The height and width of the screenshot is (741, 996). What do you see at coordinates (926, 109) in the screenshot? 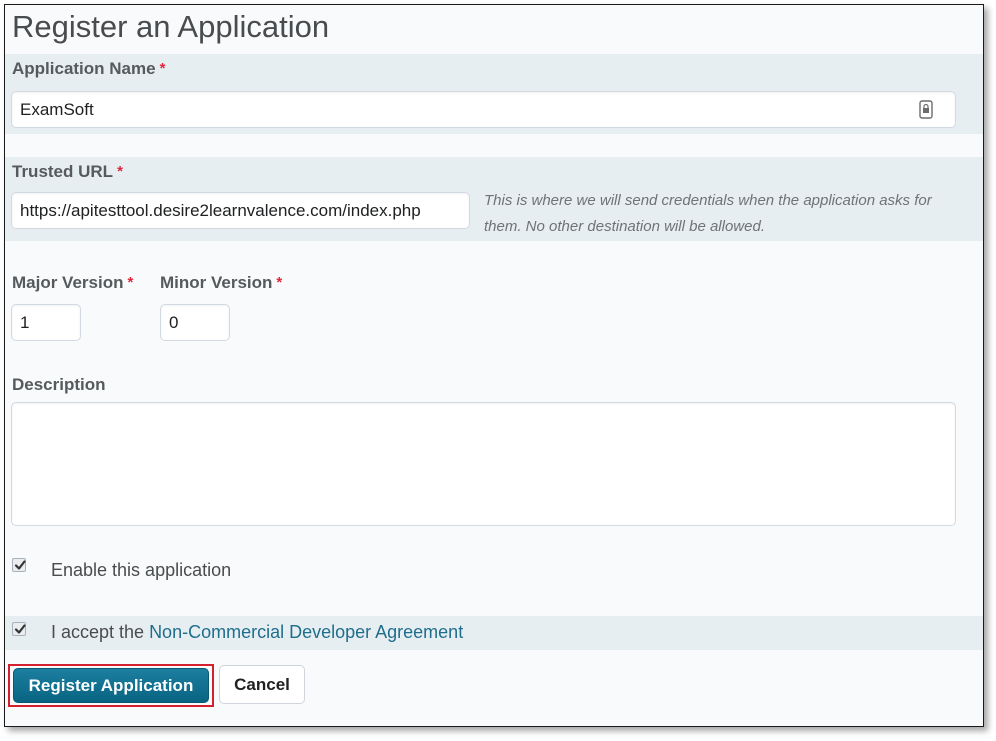
I see `password-manager-icon` at bounding box center [926, 109].